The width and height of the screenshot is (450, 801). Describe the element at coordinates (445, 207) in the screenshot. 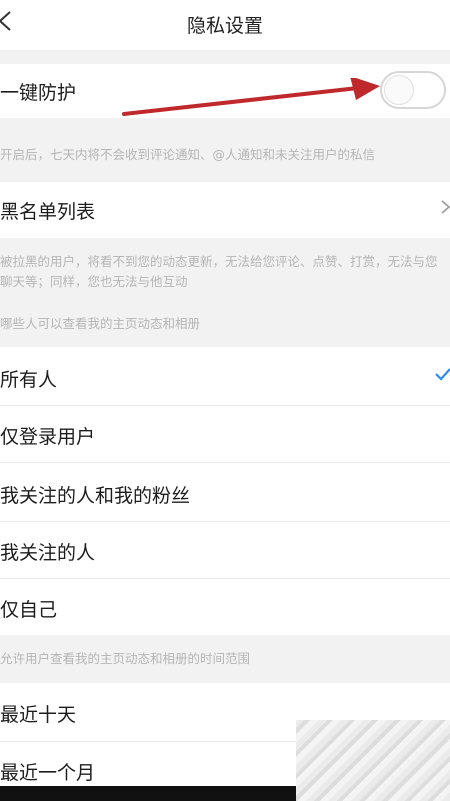

I see `chevron-right-icon` at that location.